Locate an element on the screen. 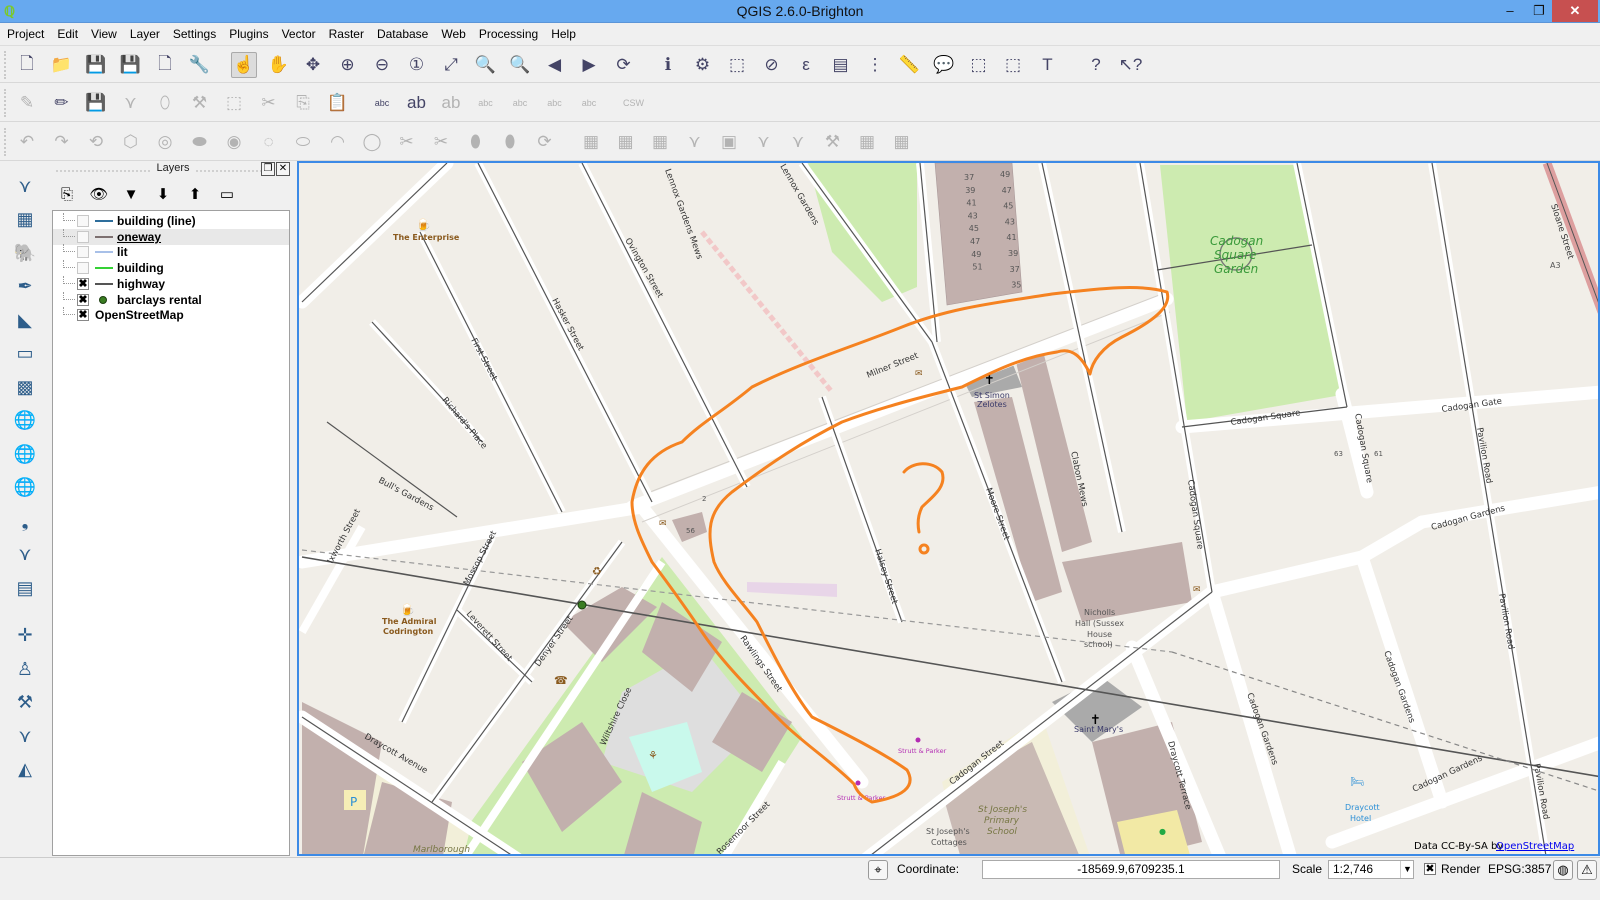  zoom-full-button: ⤢ is located at coordinates (451, 65).